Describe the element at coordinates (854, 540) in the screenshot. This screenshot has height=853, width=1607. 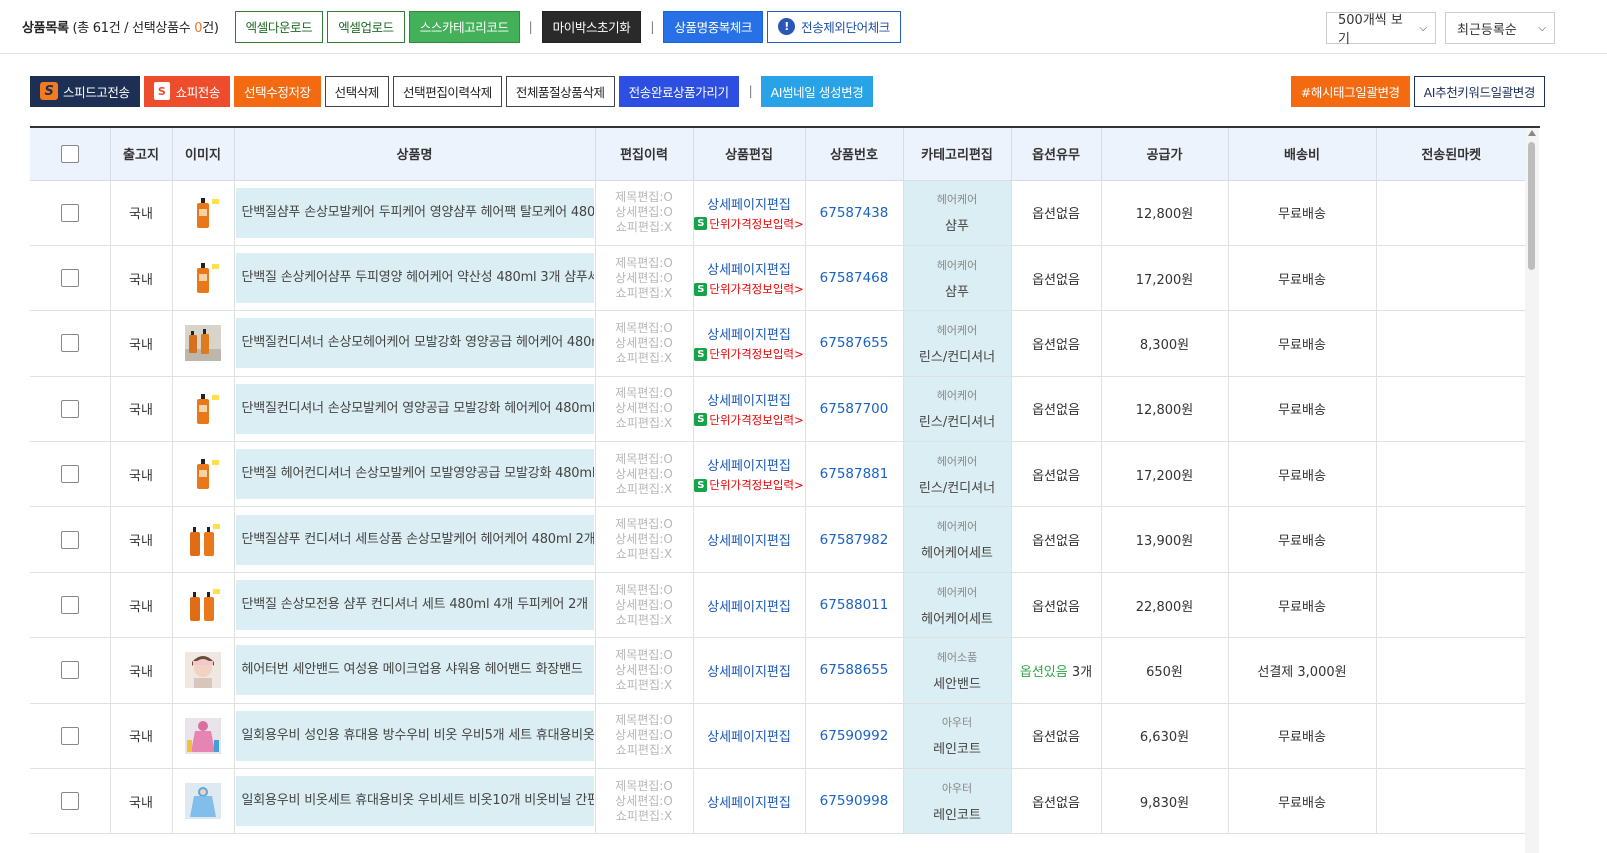
I see `product-id-link: 67587982` at that location.